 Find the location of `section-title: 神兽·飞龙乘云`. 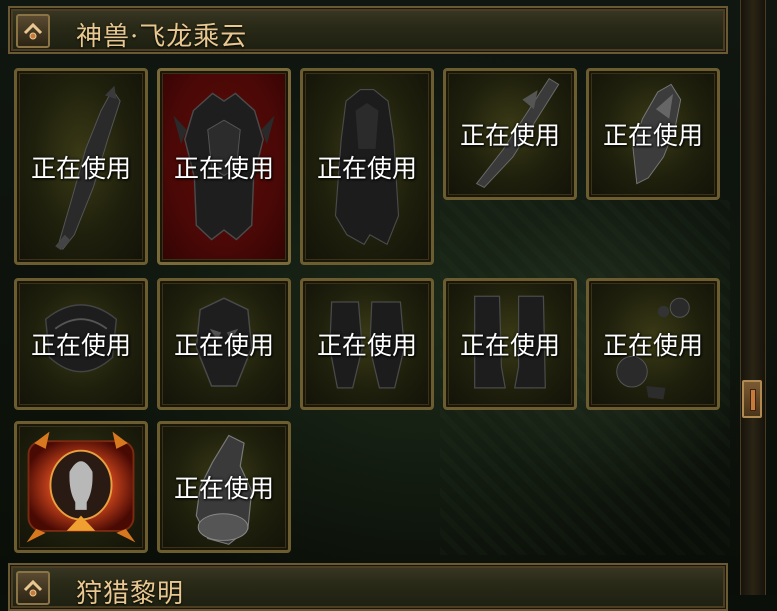

section-title: 神兽·飞龙乘云 is located at coordinates (162, 37).